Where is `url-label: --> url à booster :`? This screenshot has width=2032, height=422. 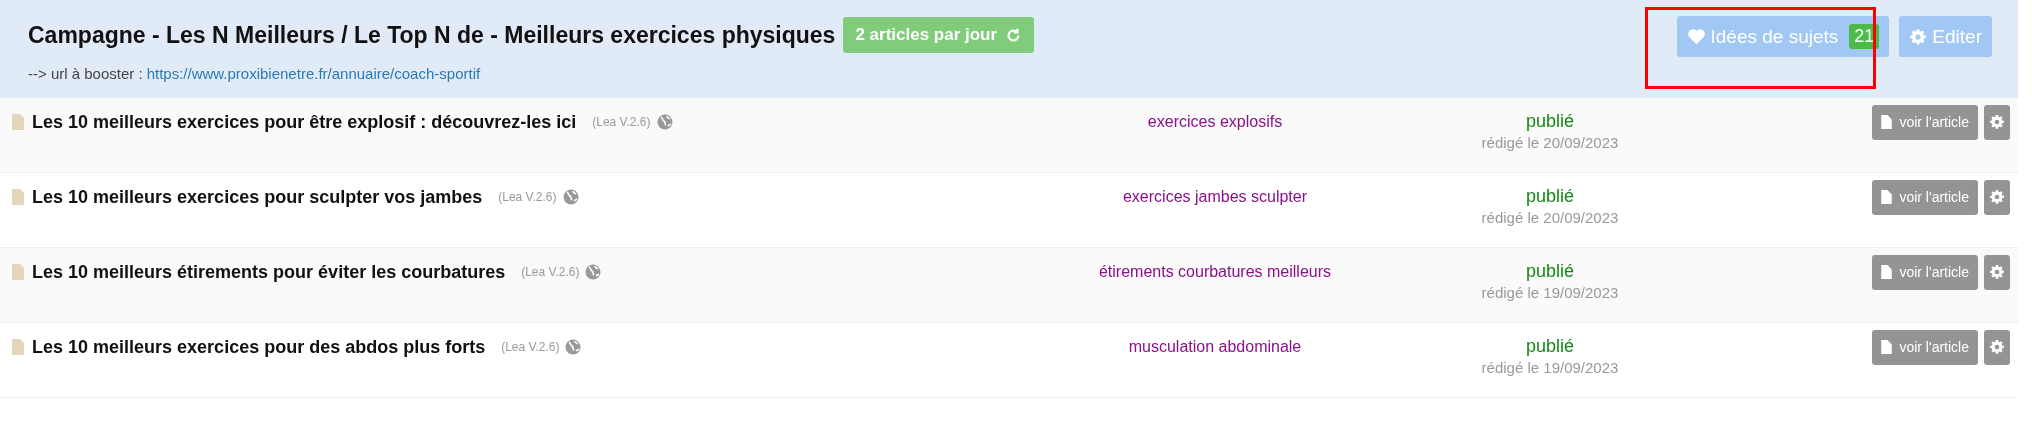
url-label: --> url à booster : is located at coordinates (85, 73).